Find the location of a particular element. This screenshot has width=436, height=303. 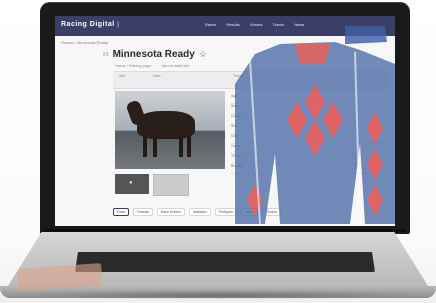

page-title: Minnesota Ready is located at coordinates (153, 54).